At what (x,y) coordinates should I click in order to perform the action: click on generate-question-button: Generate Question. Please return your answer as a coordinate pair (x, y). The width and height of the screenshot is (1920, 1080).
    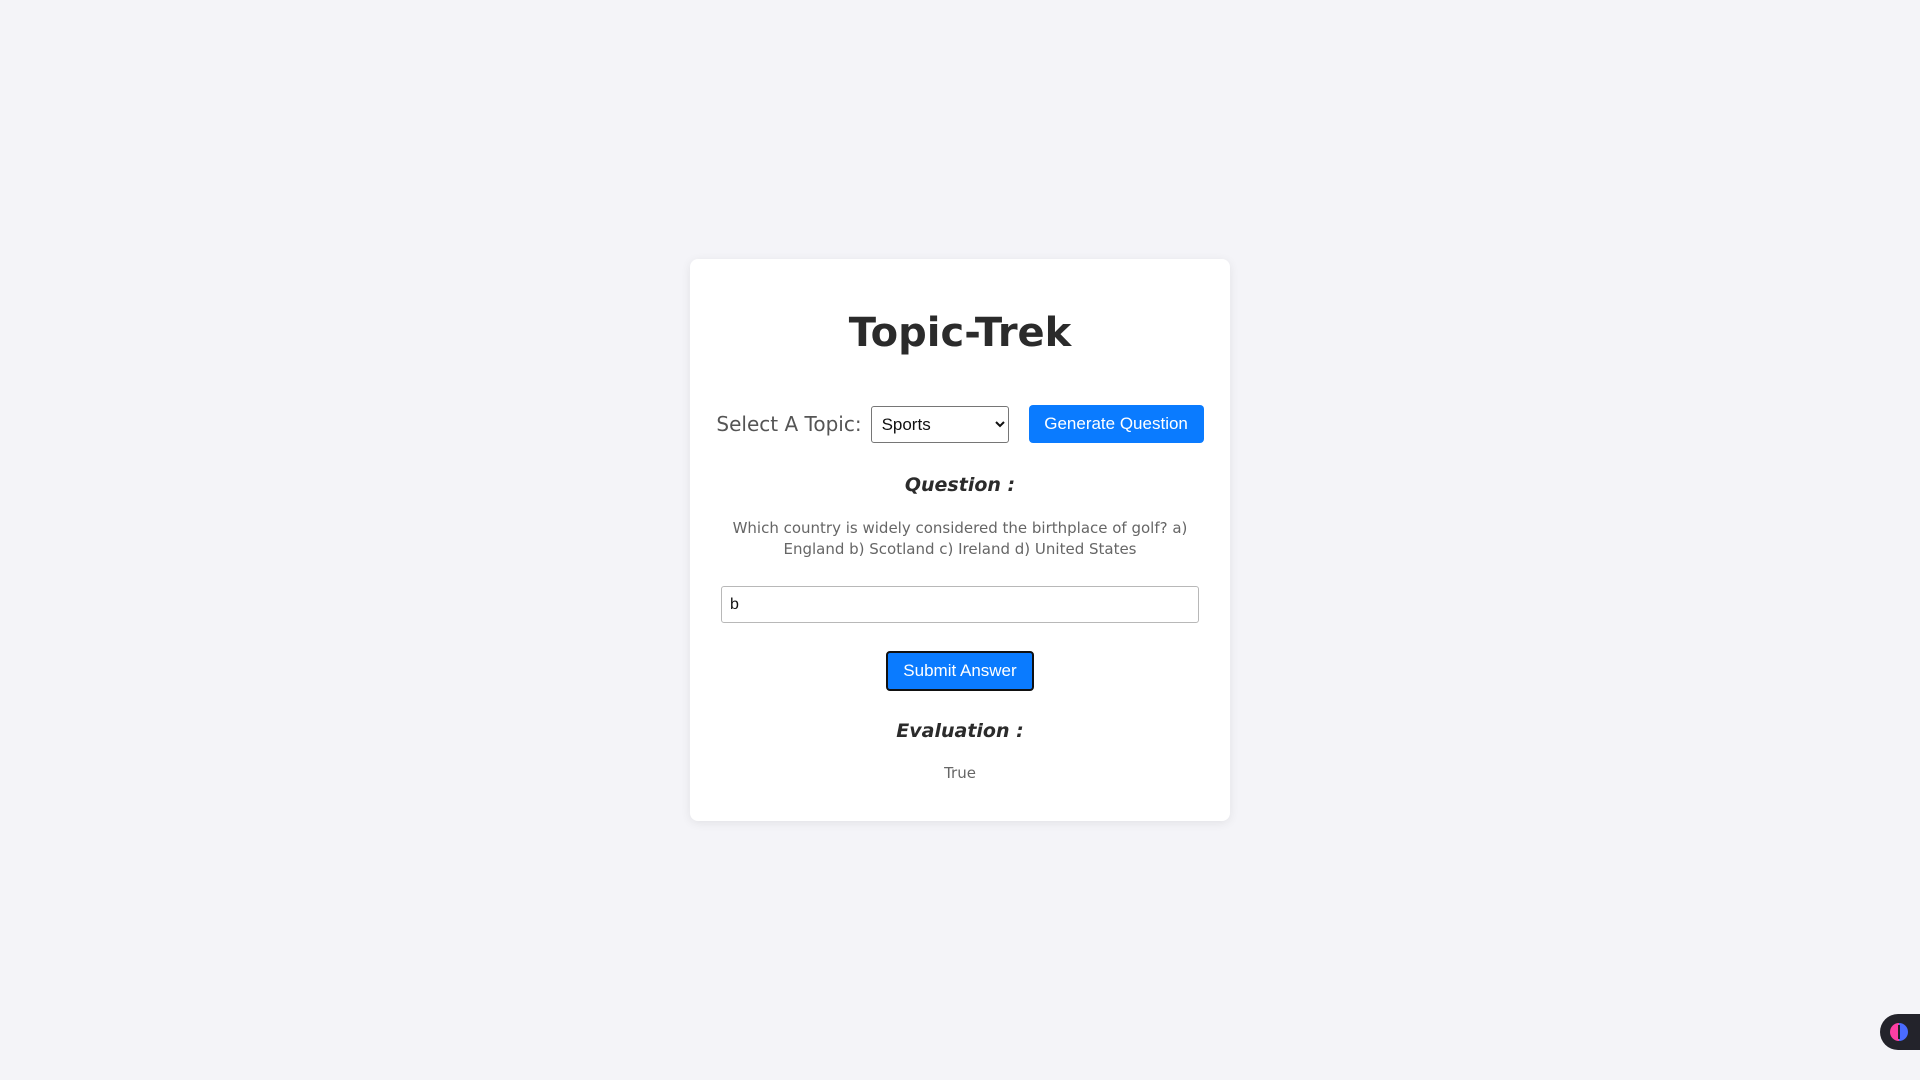
    Looking at the image, I should click on (1116, 424).